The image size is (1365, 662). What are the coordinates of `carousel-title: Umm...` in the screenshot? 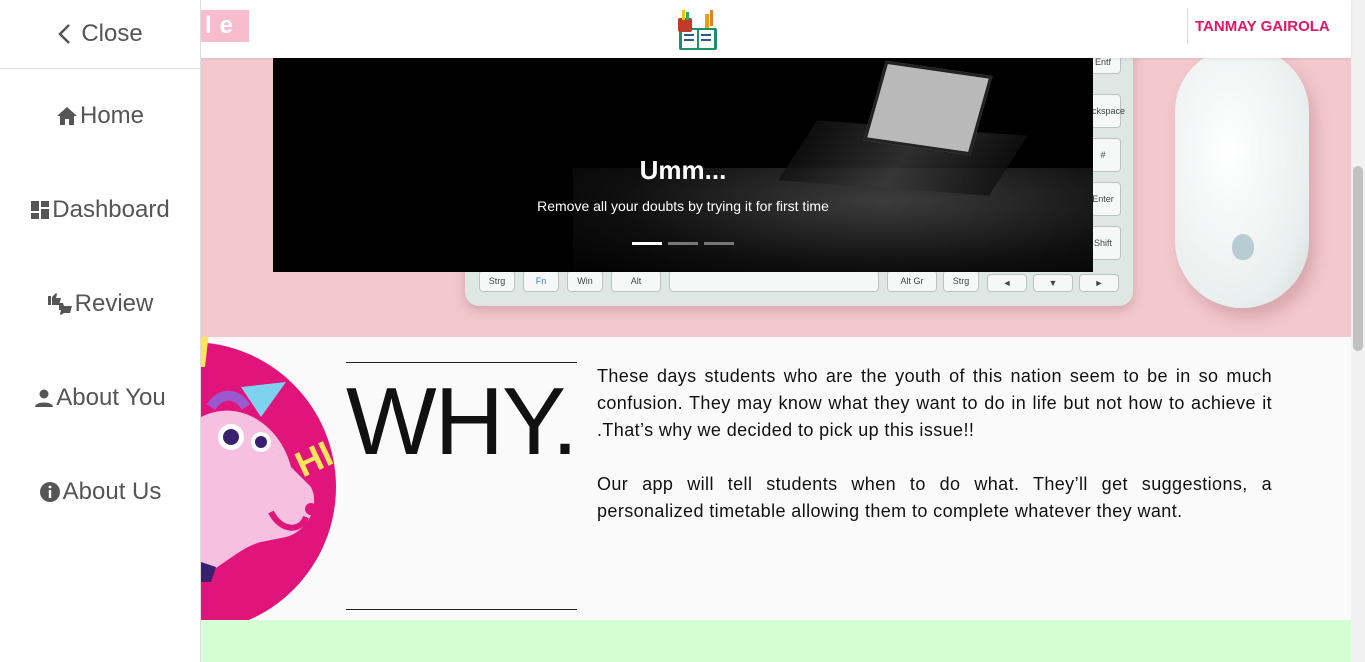 It's located at (683, 170).